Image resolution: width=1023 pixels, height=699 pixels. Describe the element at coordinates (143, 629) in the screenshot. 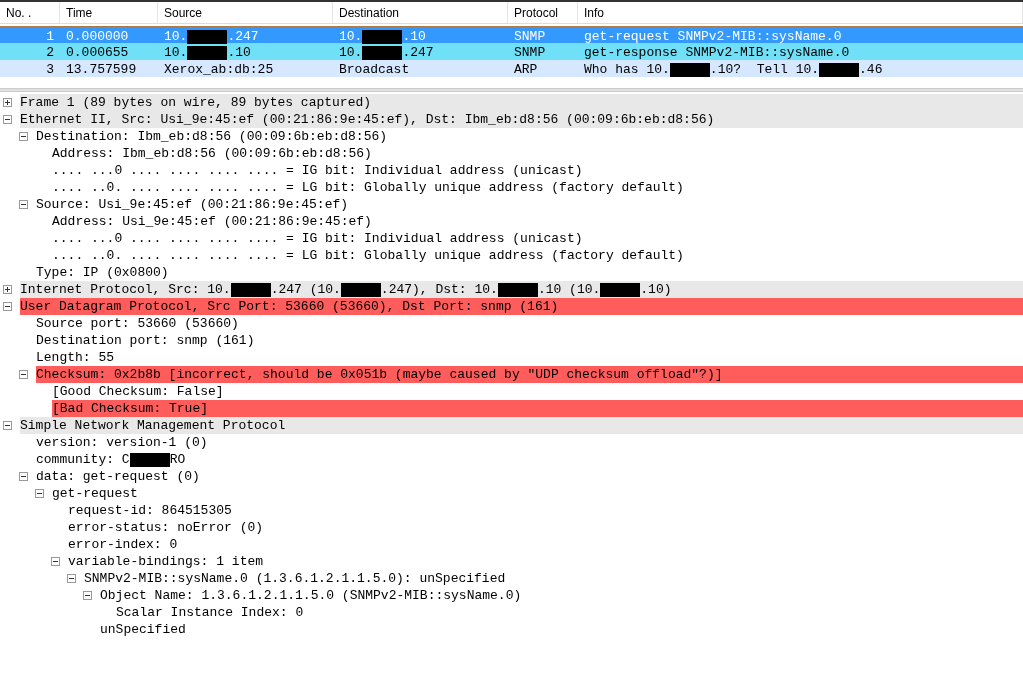

I see `detail-text: unSpecified` at that location.